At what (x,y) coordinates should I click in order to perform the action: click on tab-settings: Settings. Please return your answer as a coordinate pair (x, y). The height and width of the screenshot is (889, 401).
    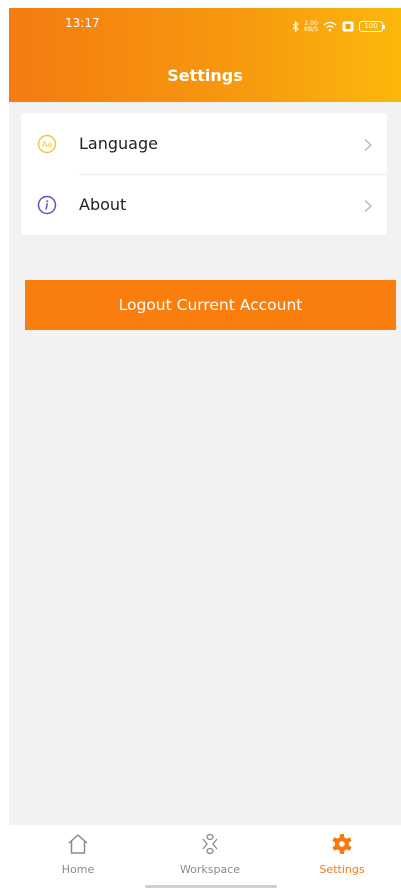
    Looking at the image, I should click on (342, 857).